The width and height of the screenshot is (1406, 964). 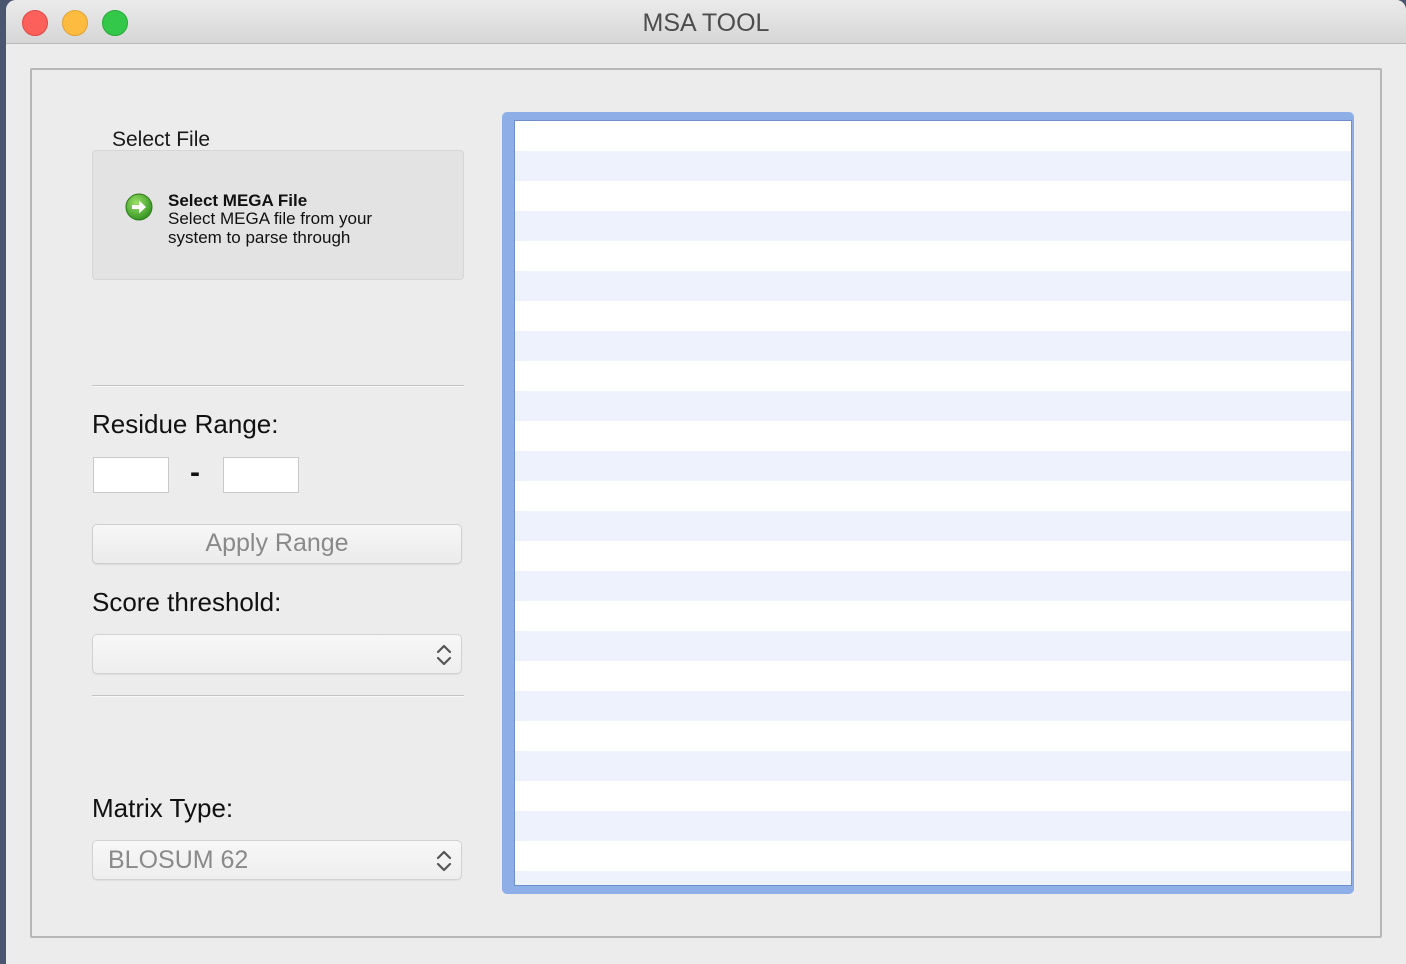 What do you see at coordinates (178, 860) in the screenshot?
I see `matrix-type-value: BLOSUM 62` at bounding box center [178, 860].